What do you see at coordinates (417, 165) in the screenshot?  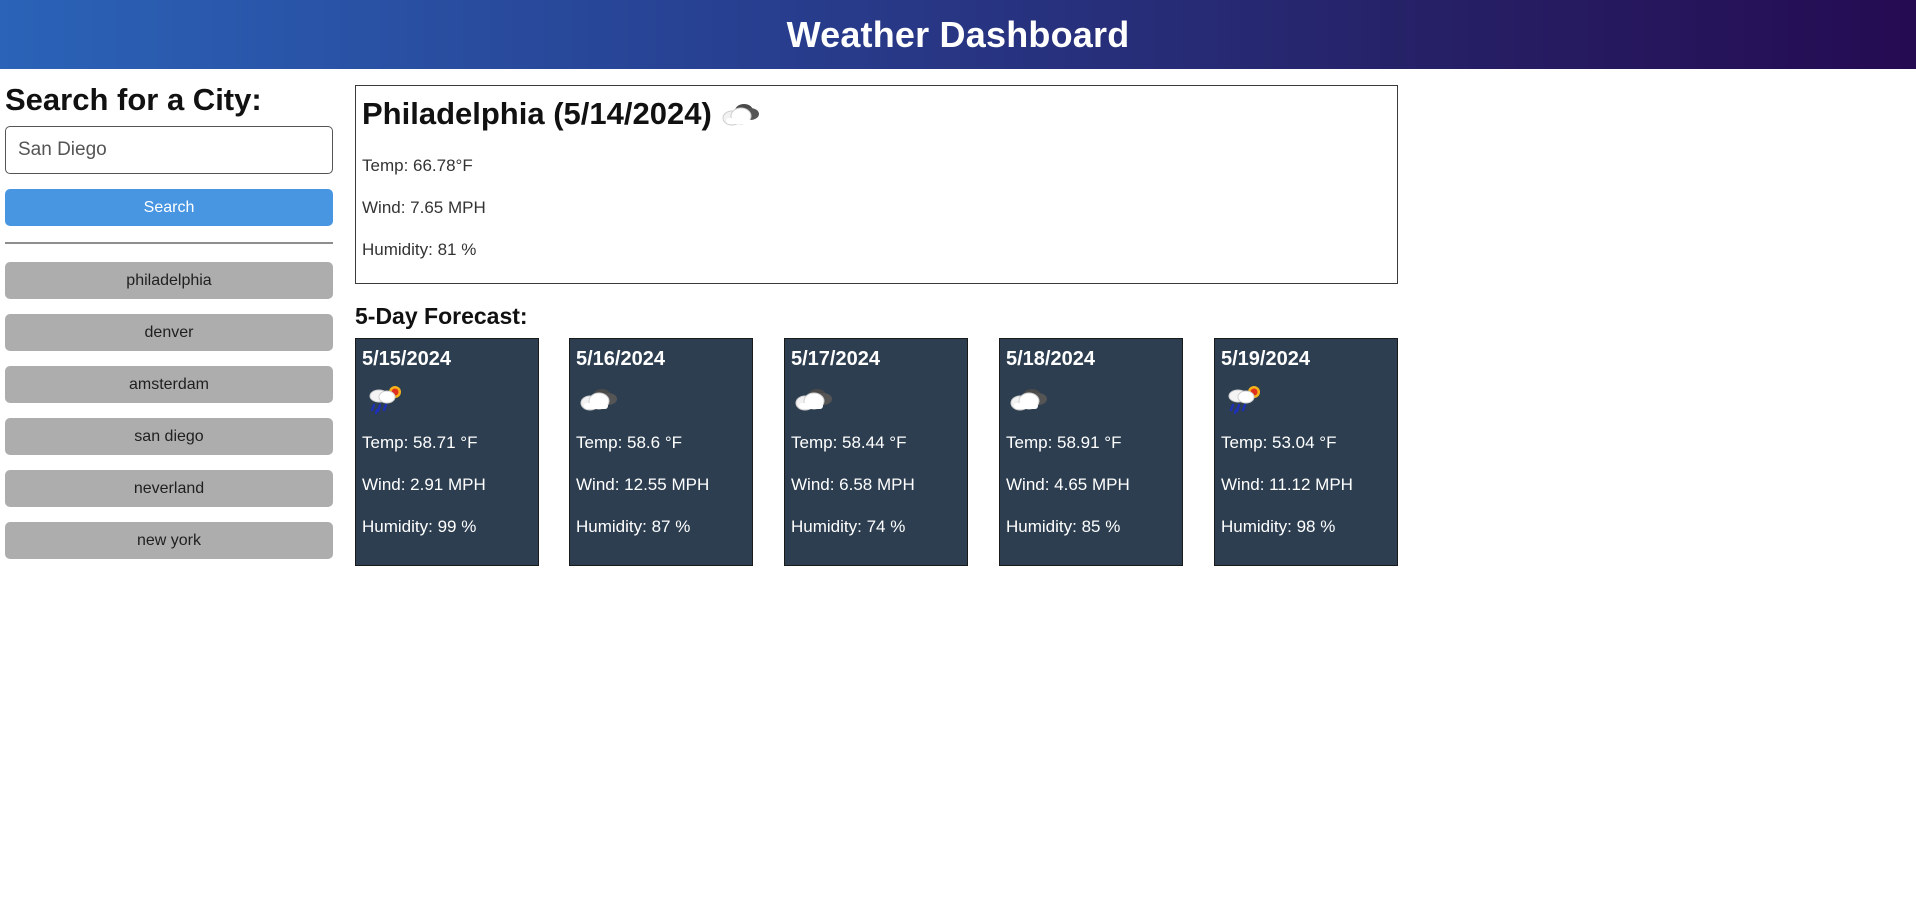 I see `current-temp: Temp: 66.78°F` at bounding box center [417, 165].